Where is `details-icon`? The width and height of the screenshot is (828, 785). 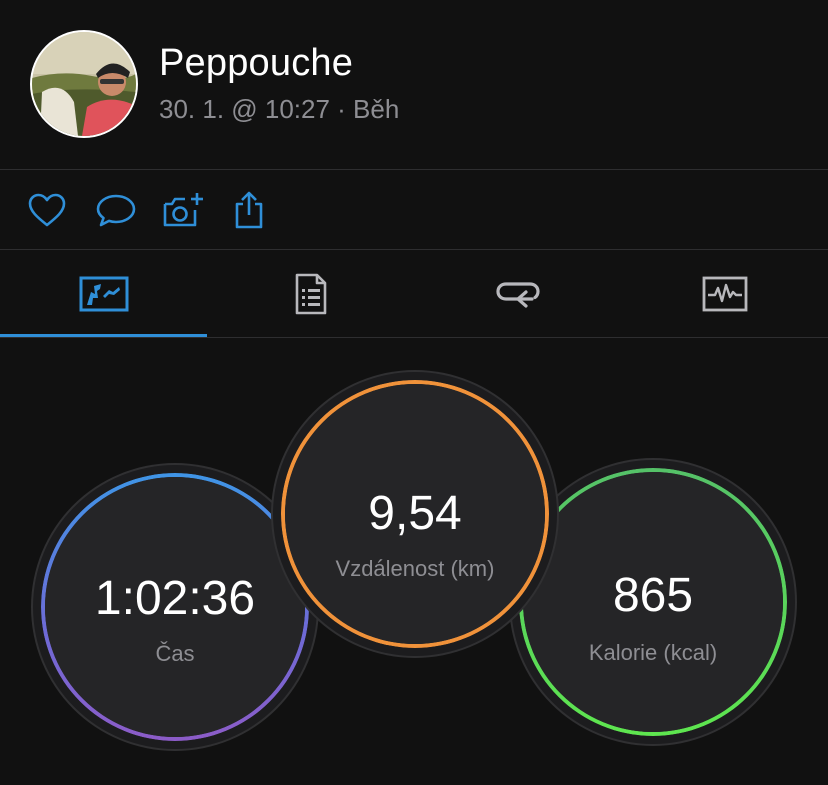 details-icon is located at coordinates (310, 294).